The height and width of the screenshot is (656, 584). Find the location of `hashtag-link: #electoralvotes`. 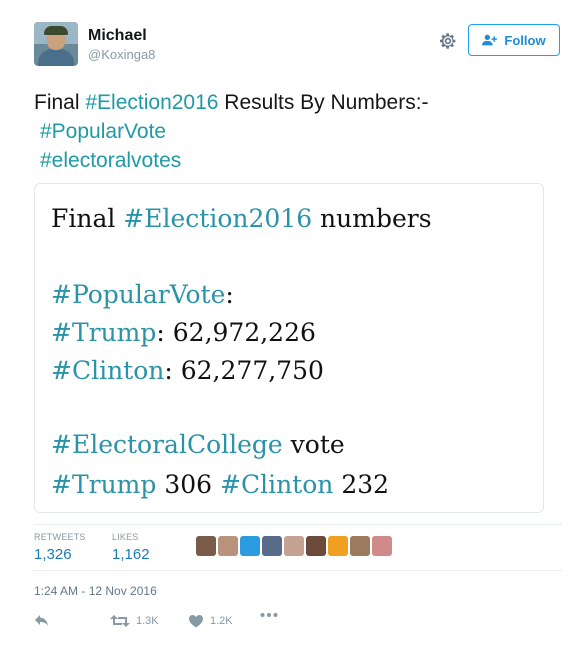

hashtag-link: #electoralvotes is located at coordinates (110, 160).